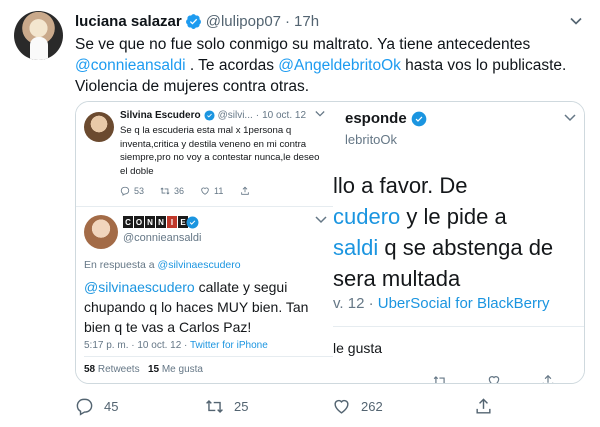 The image size is (600, 427). I want to click on retweet-button: 25, so click(268, 406).